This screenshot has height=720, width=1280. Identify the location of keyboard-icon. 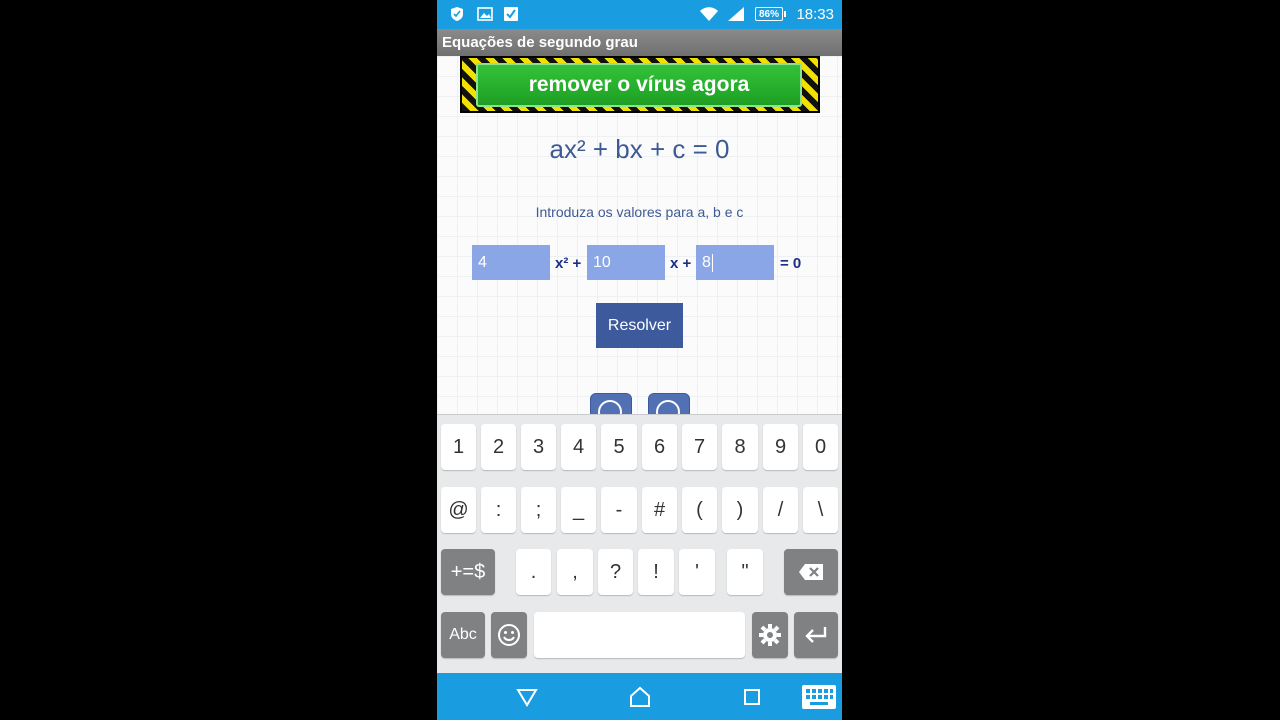
(819, 697).